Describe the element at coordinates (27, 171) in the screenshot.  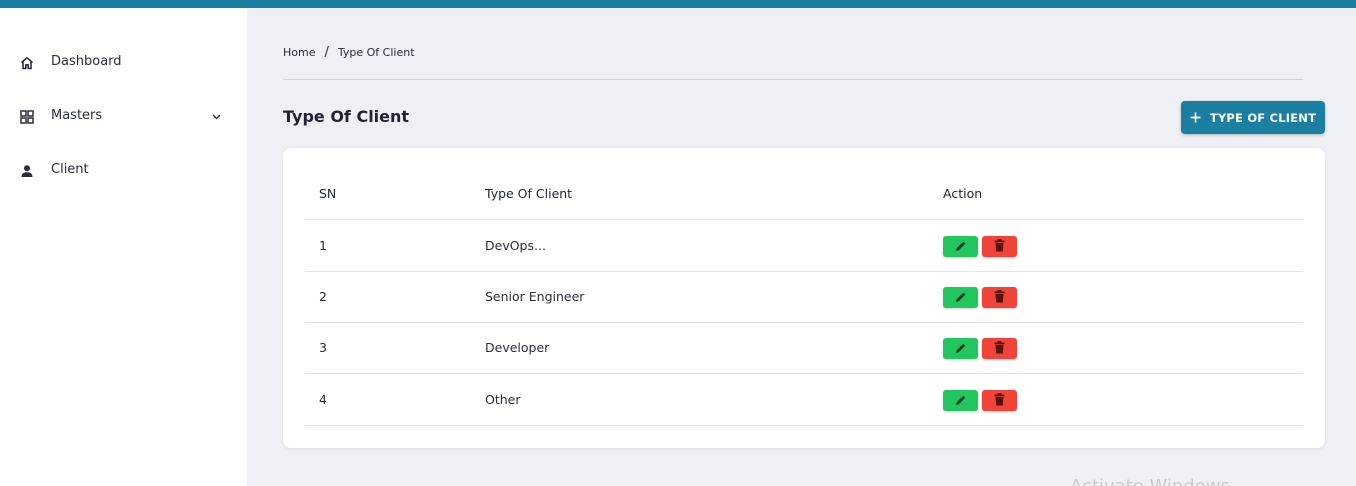
I see `person-icon` at that location.